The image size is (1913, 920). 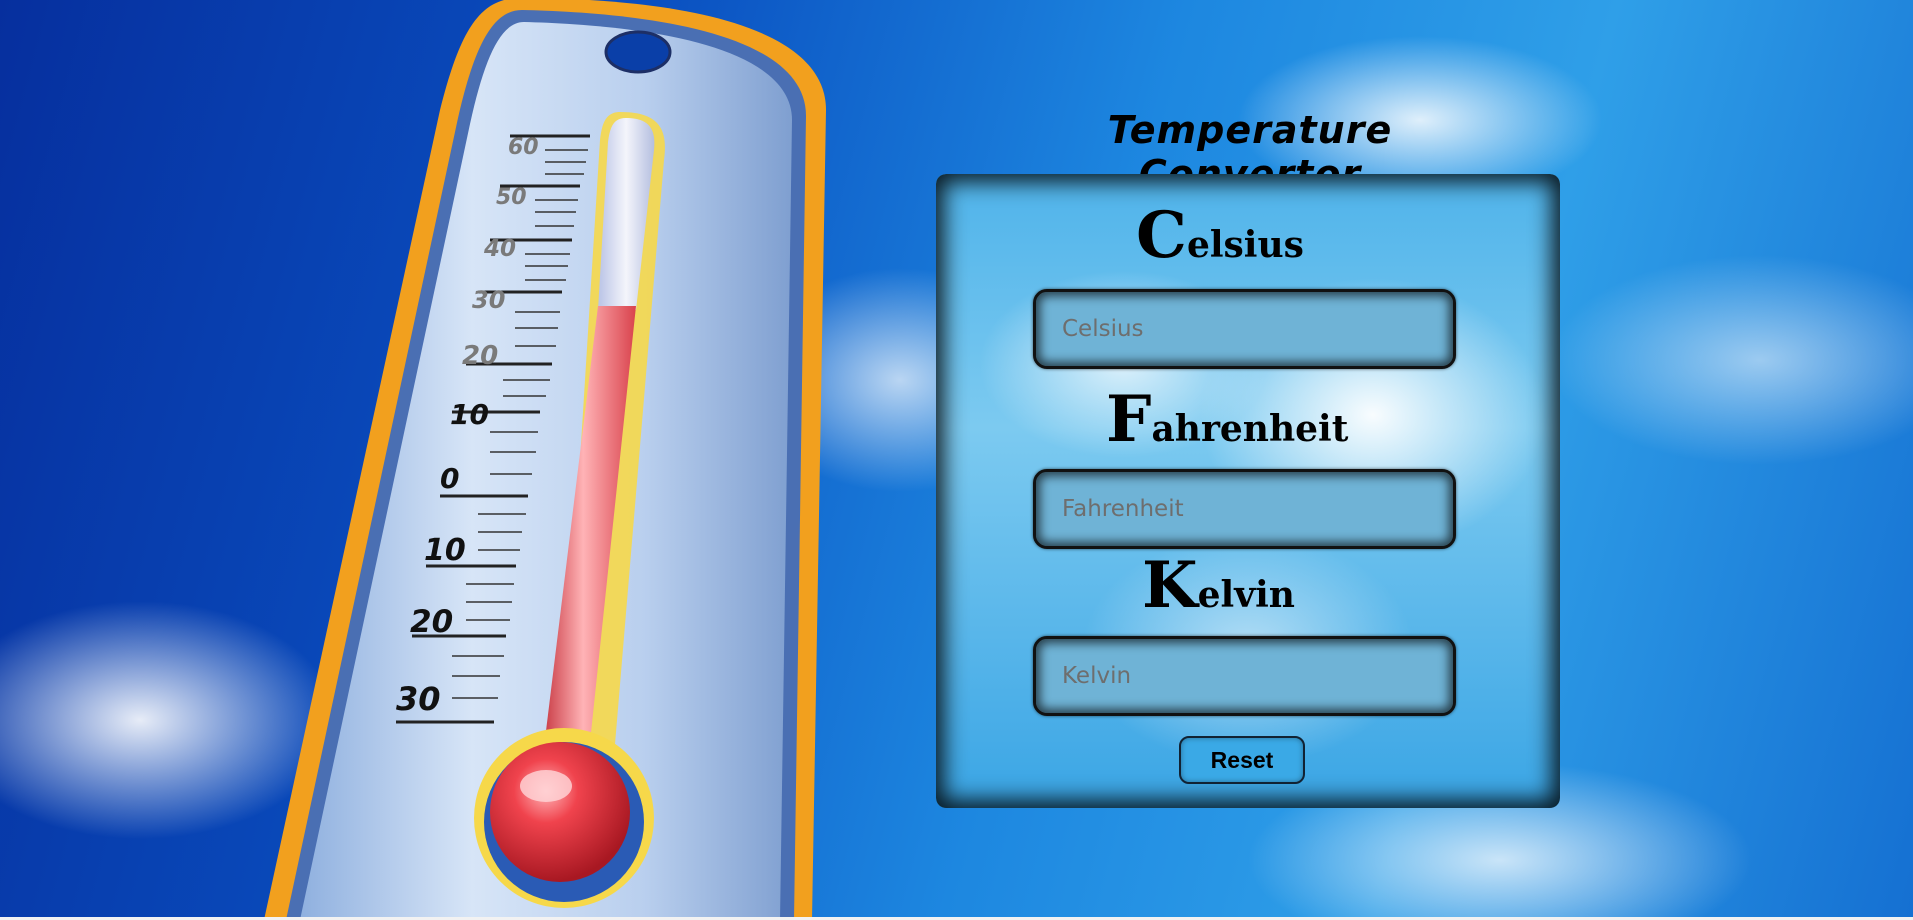 I want to click on kelvin-heading-initial: K, so click(x=1170, y=585).